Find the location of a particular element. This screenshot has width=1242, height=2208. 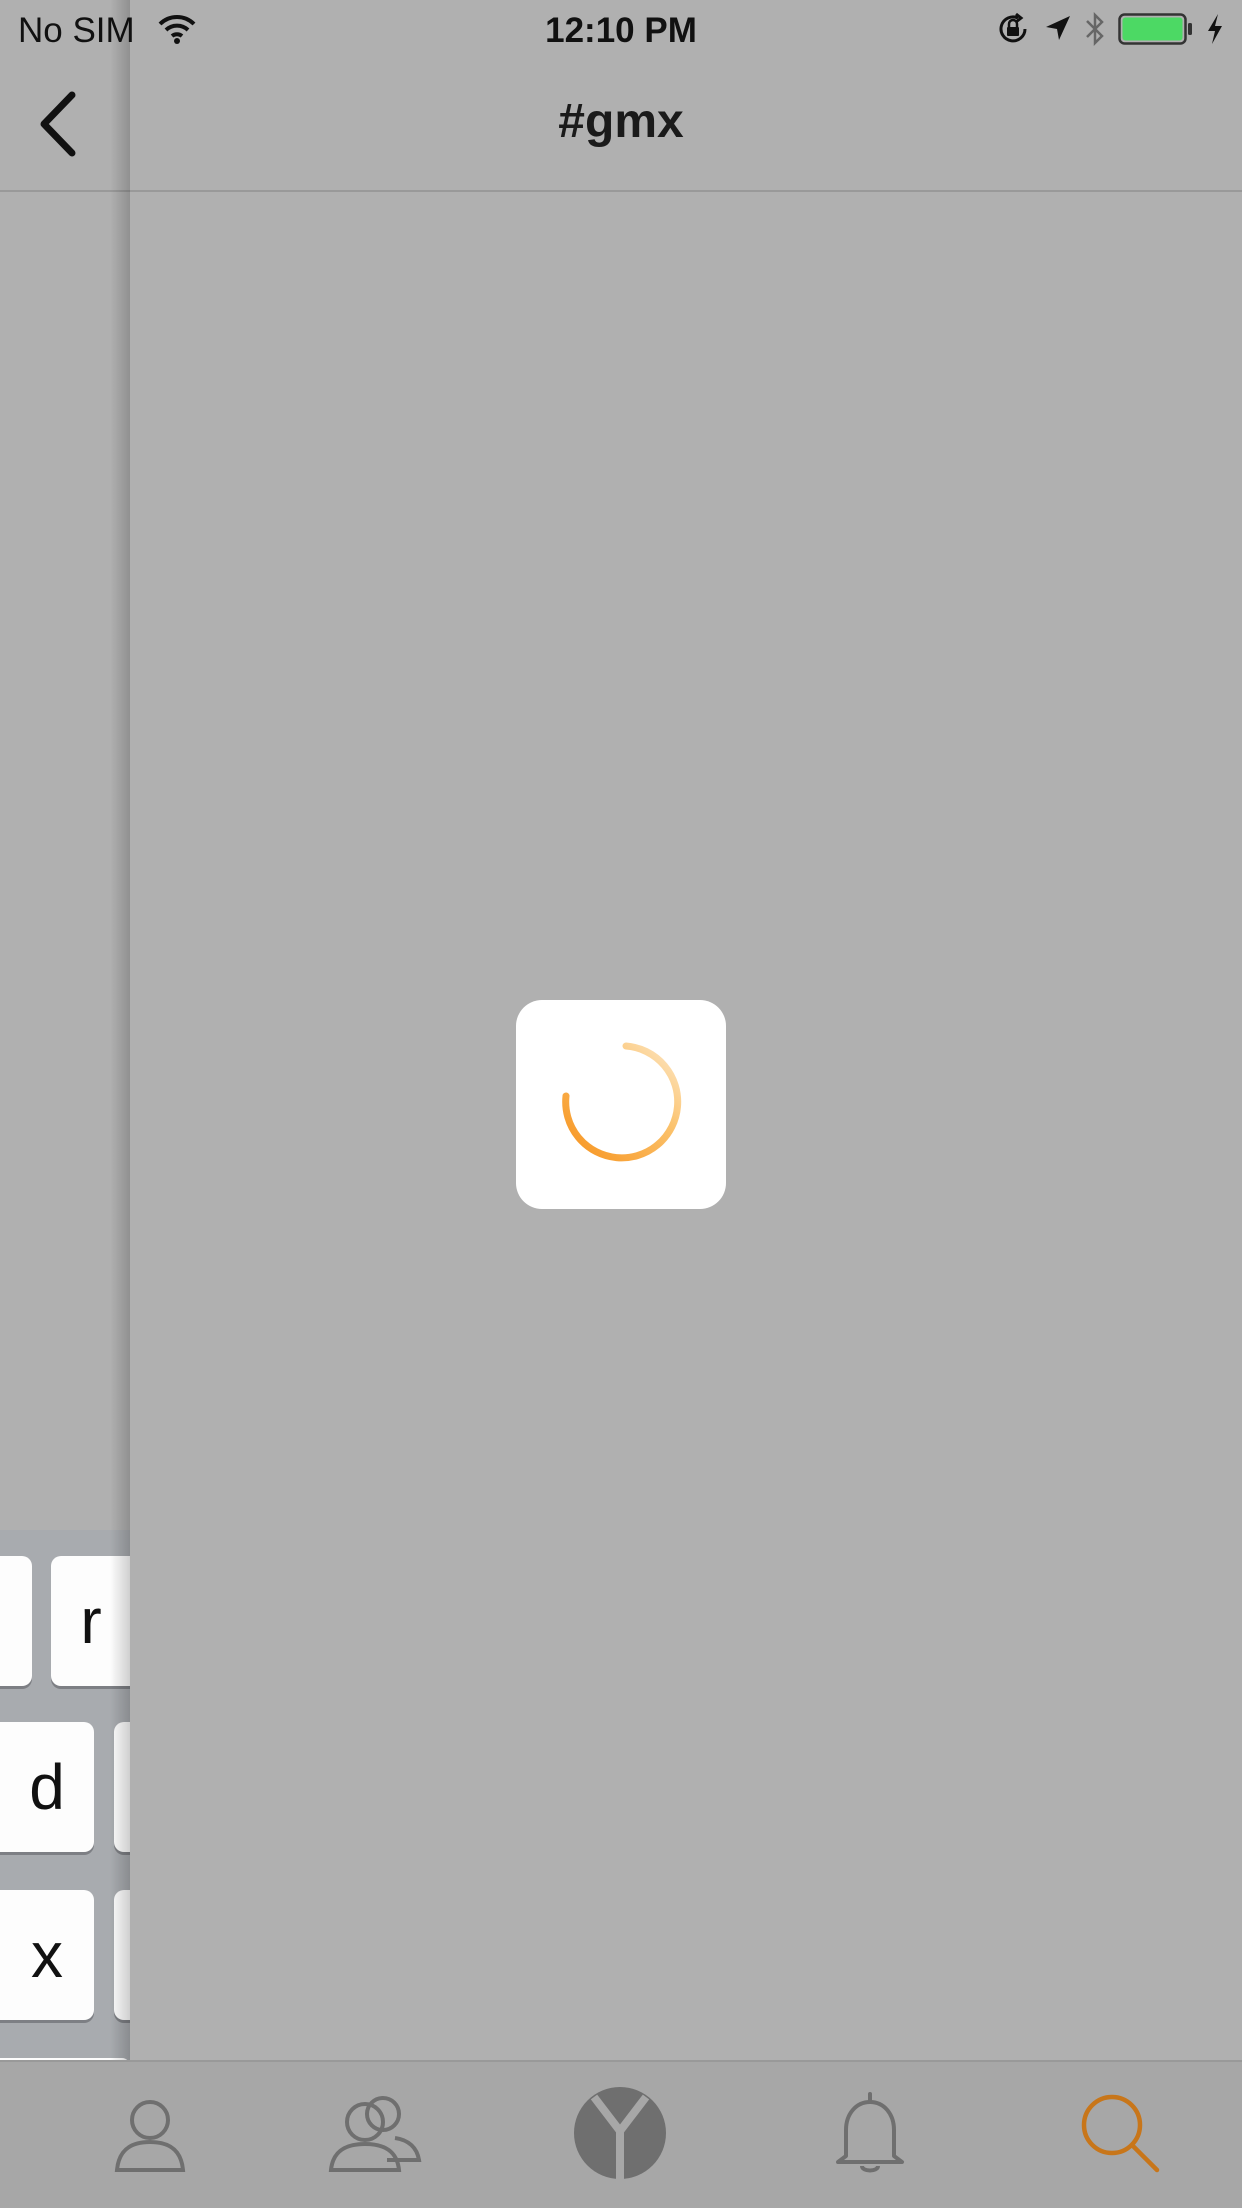

tab-people is located at coordinates (375, 2135).